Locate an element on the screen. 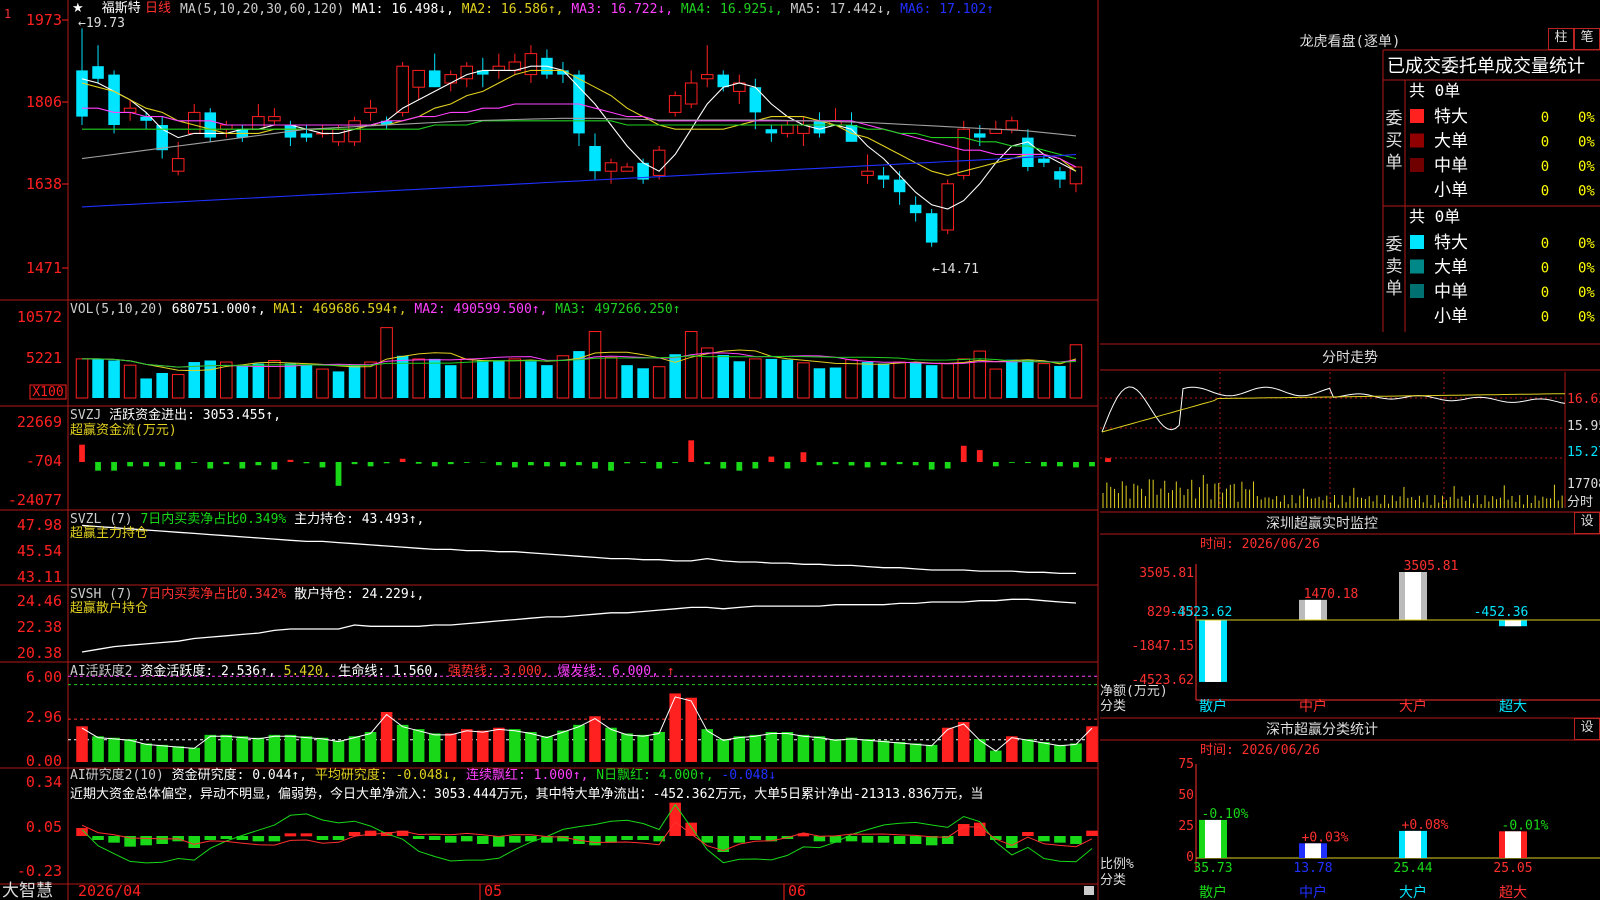 The image size is (1600, 900). tick-view-button: 笔 is located at coordinates (1587, 39).